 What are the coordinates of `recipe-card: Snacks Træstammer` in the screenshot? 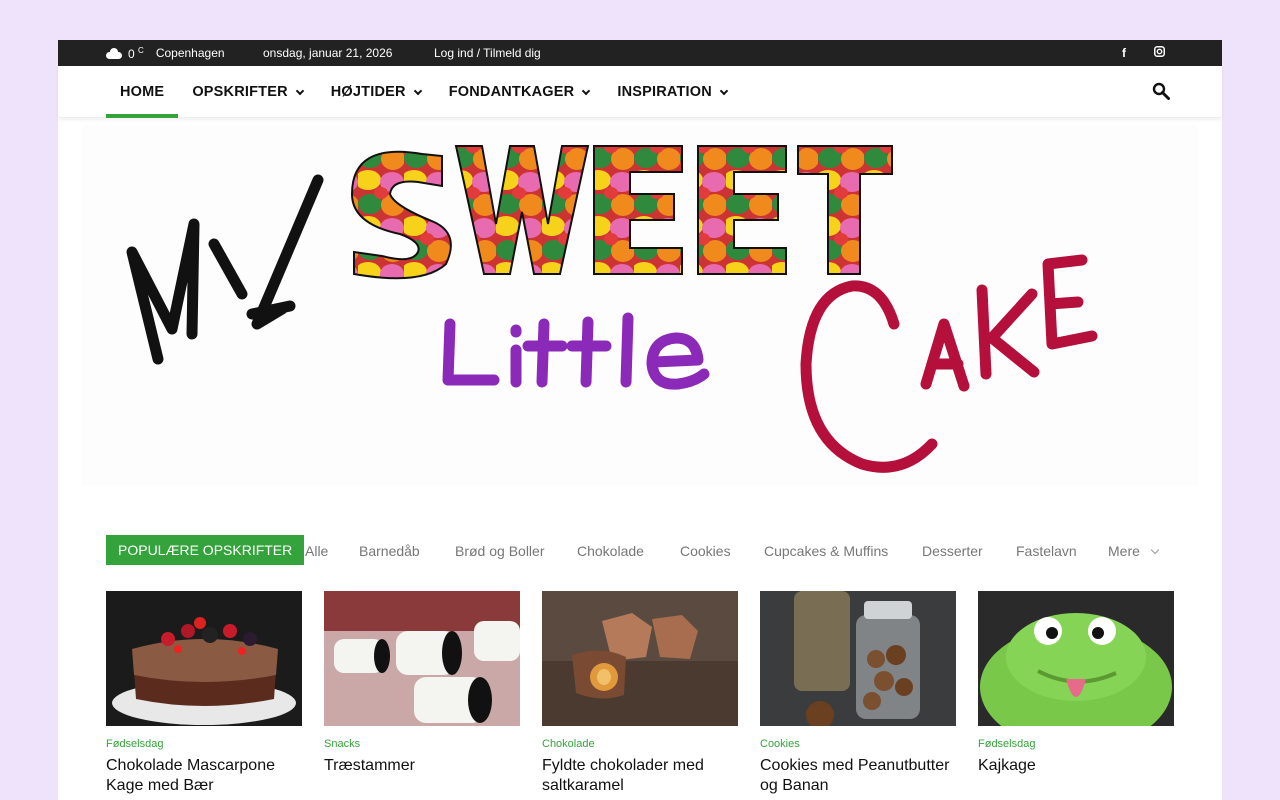 It's located at (422, 683).